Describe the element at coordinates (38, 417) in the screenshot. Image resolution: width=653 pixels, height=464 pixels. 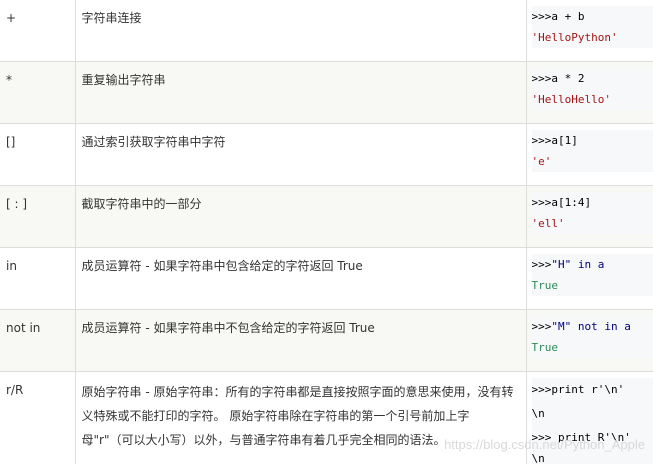
I see `operator-cell: r/R` at that location.